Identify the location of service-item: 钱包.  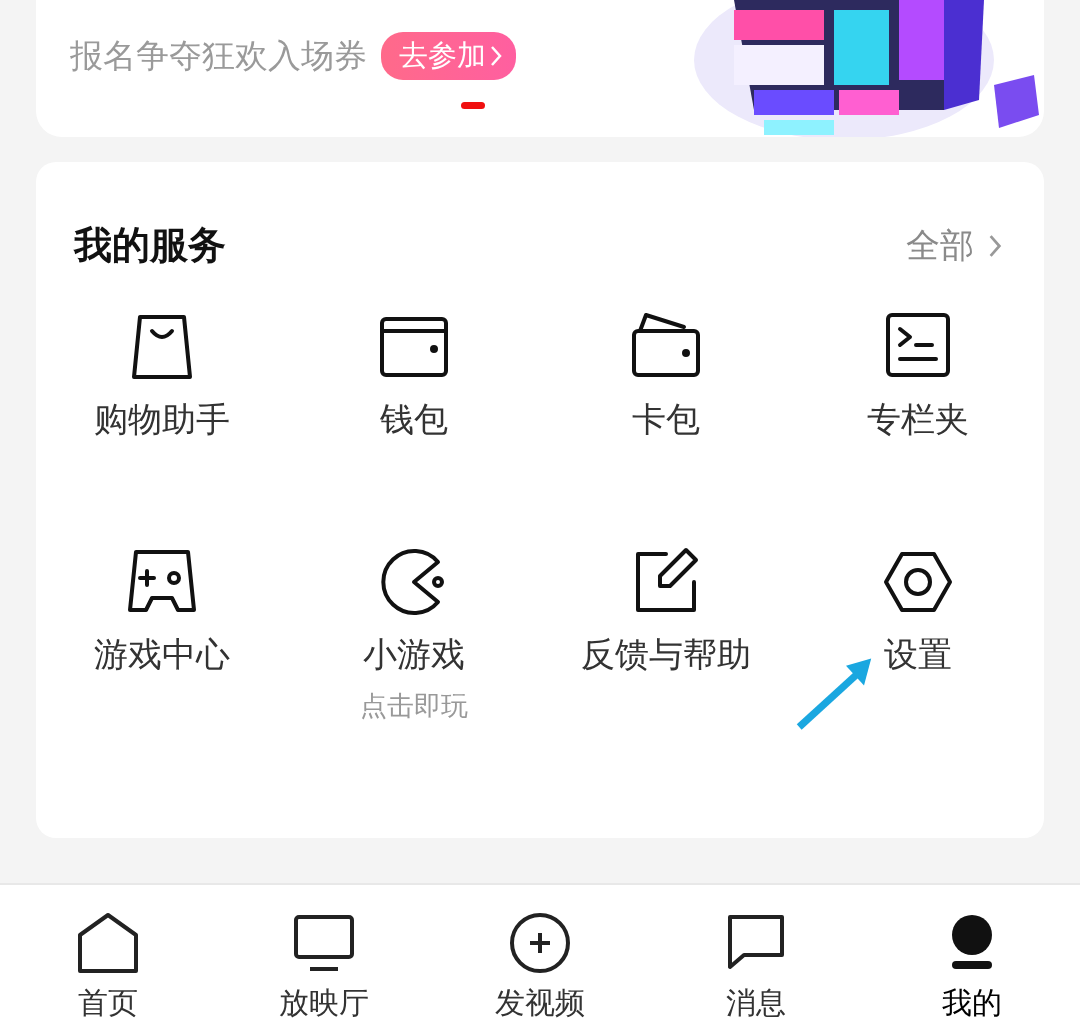
(414, 407).